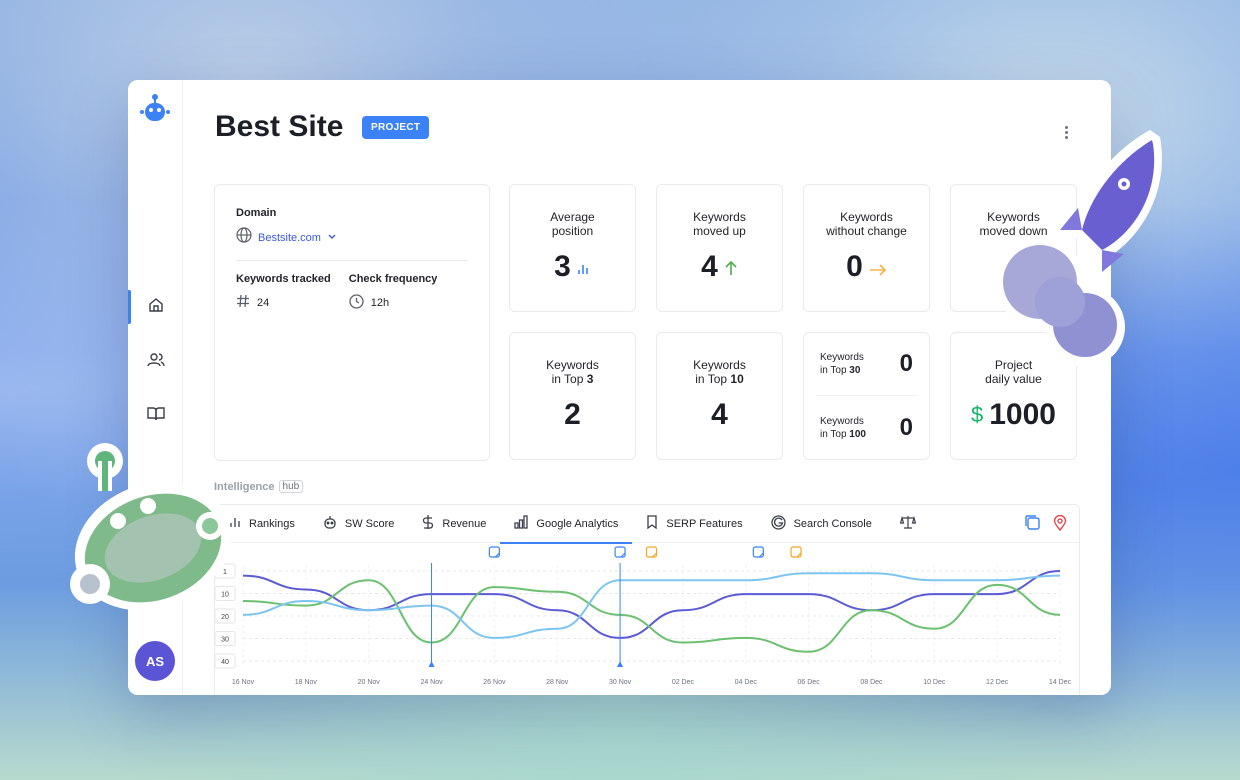  Describe the element at coordinates (393, 279) in the screenshot. I see `check-frequency-label: Check frequency` at that location.